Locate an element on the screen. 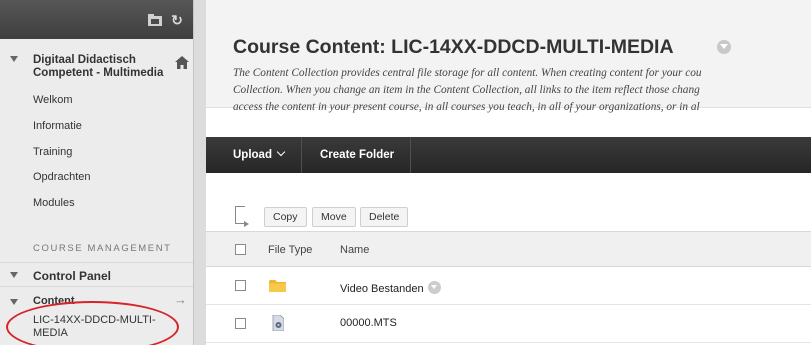  table-header: File Type Name is located at coordinates (508, 249).